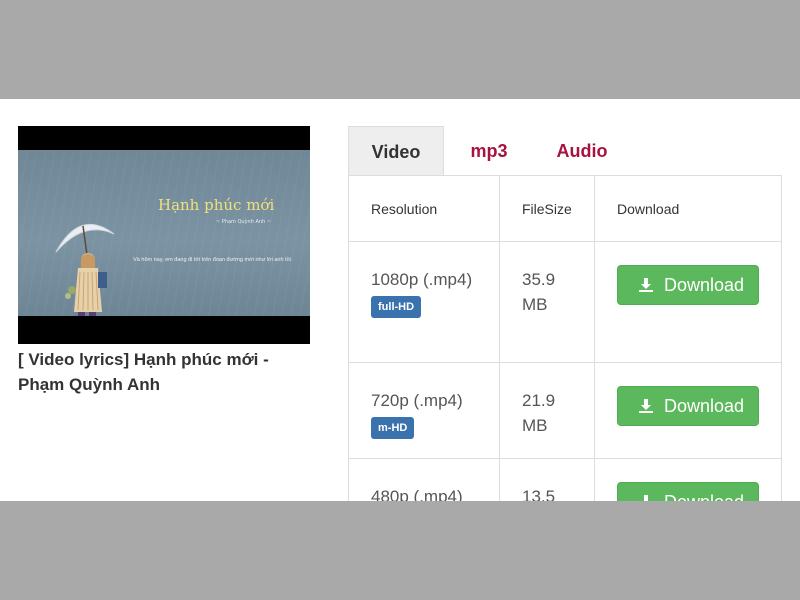  I want to click on thumbnail-artist: ~ Phạm Quỳnh Anh ~, so click(244, 222).